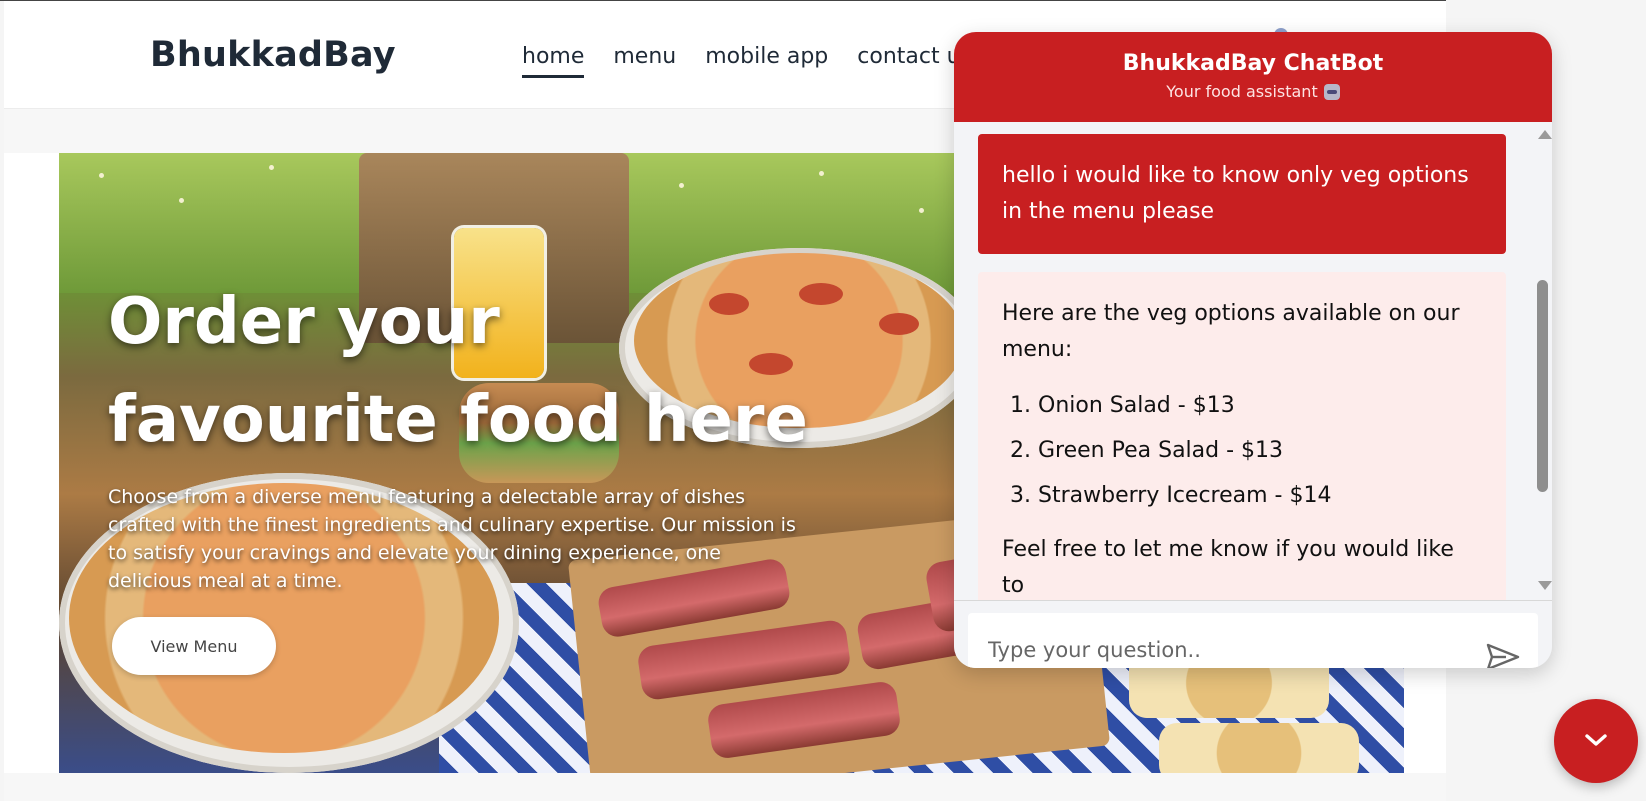  I want to click on chat-input-bar, so click(1253, 634).